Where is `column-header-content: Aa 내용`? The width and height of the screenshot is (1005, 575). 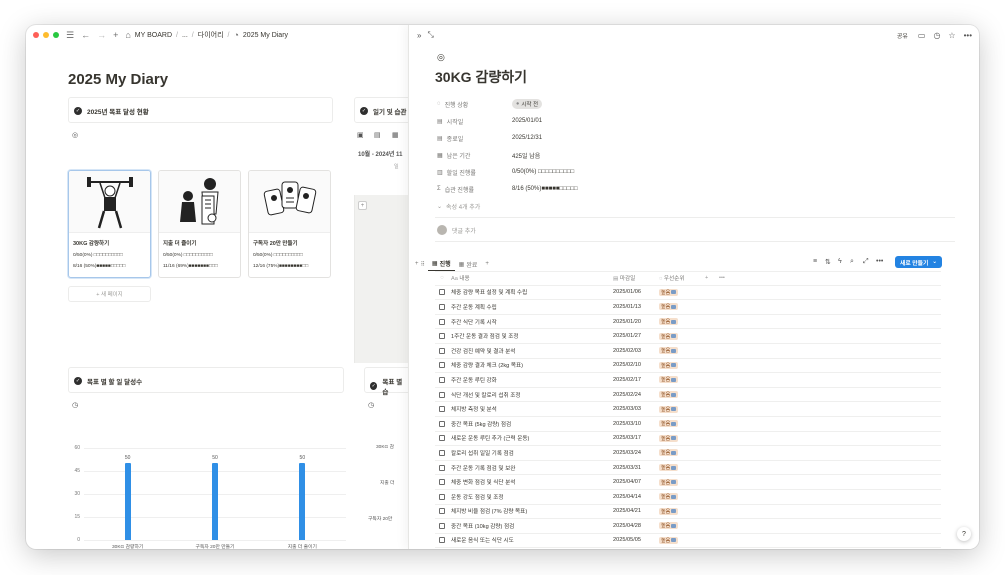
column-header-content: Aa 내용 is located at coordinates (530, 278).